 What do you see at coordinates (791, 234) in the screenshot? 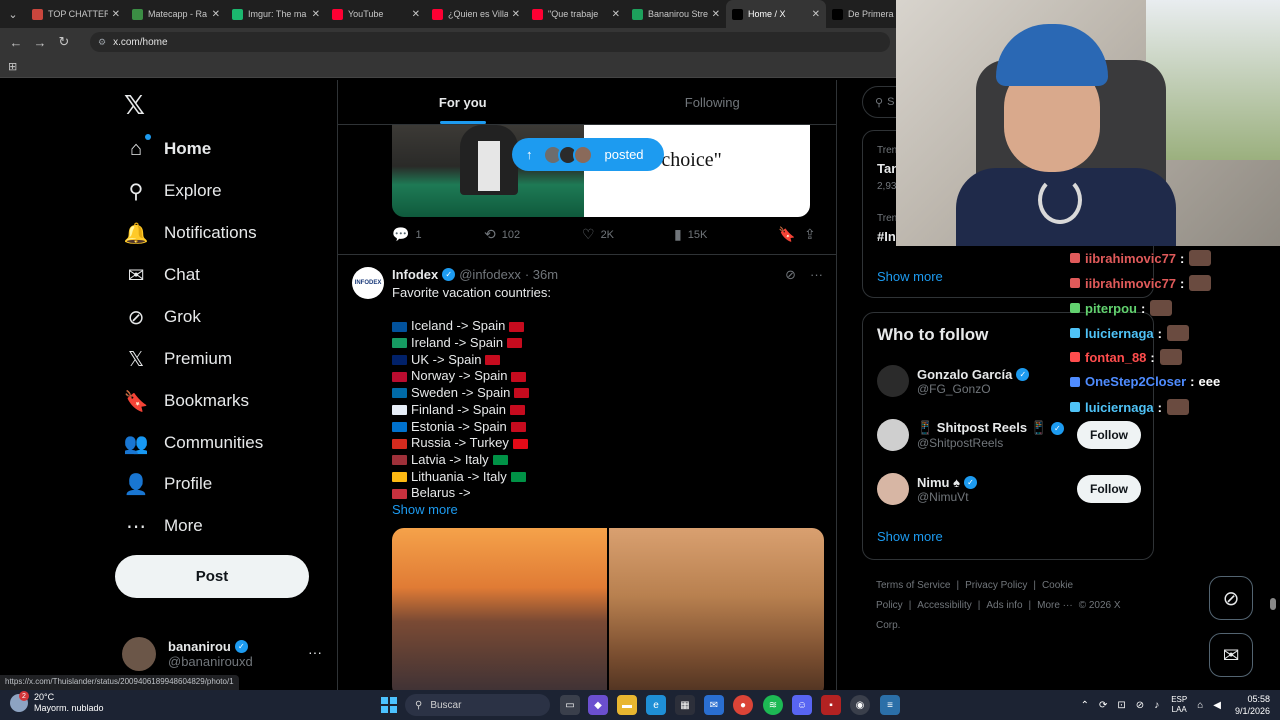
I see `bookmark-button: 🔖` at bounding box center [791, 234].